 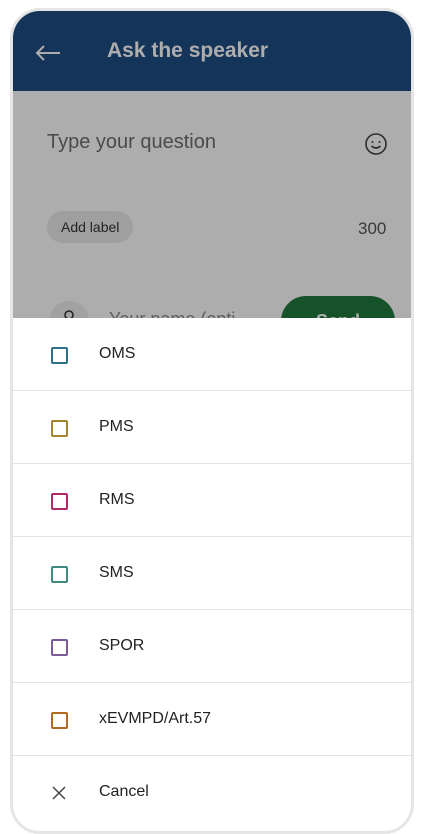 What do you see at coordinates (122, 645) in the screenshot?
I see `label-option-text: SPOR` at bounding box center [122, 645].